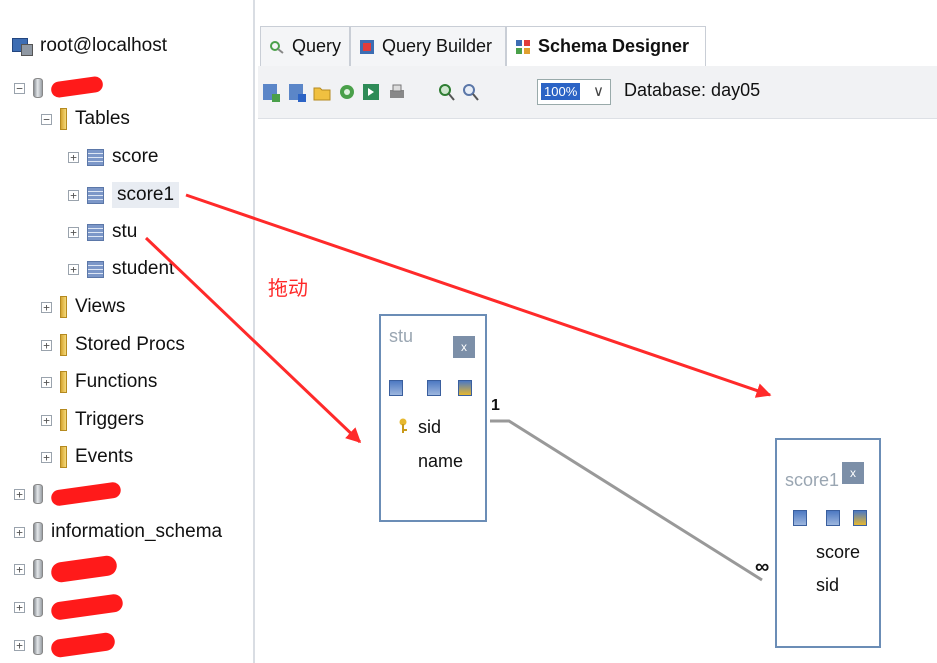  I want to click on entity-stu: stu x sid name, so click(433, 418).